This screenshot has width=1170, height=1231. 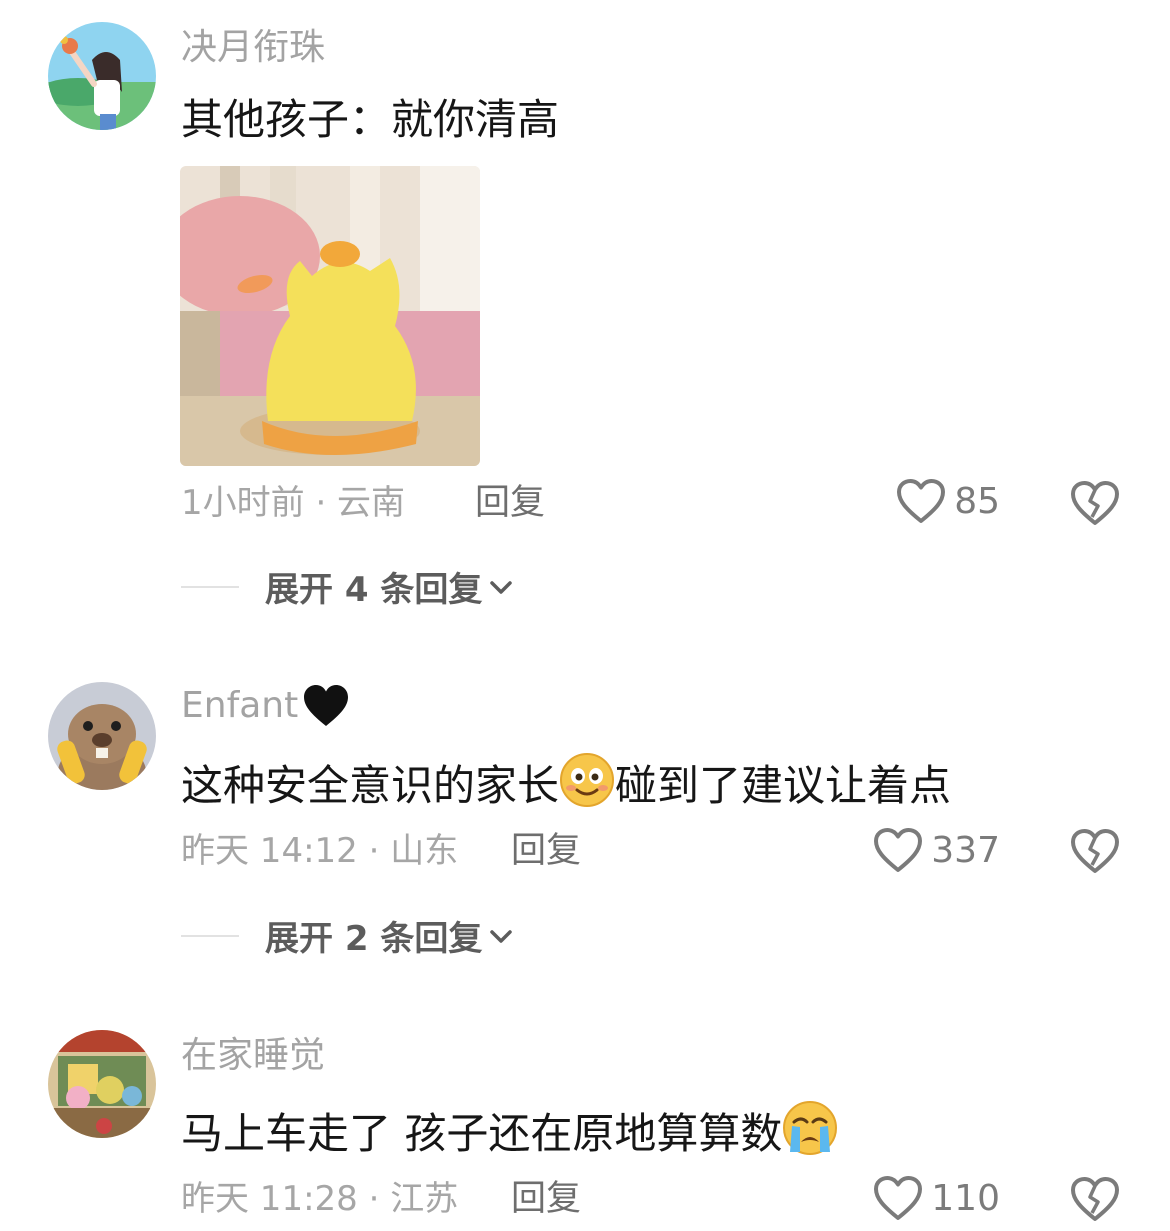 I want to click on comment-text-part-1: 这种安全意识的家长, so click(x=370, y=785).